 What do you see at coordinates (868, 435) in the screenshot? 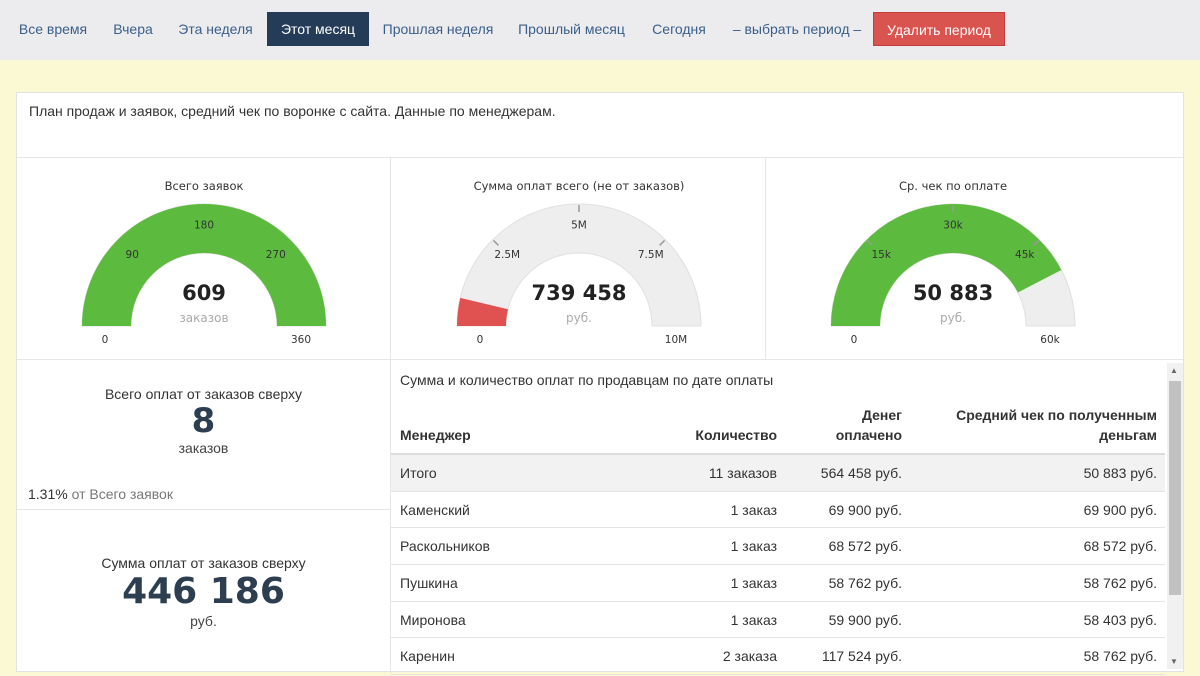
I see `col-money-line2: оплачено` at bounding box center [868, 435].